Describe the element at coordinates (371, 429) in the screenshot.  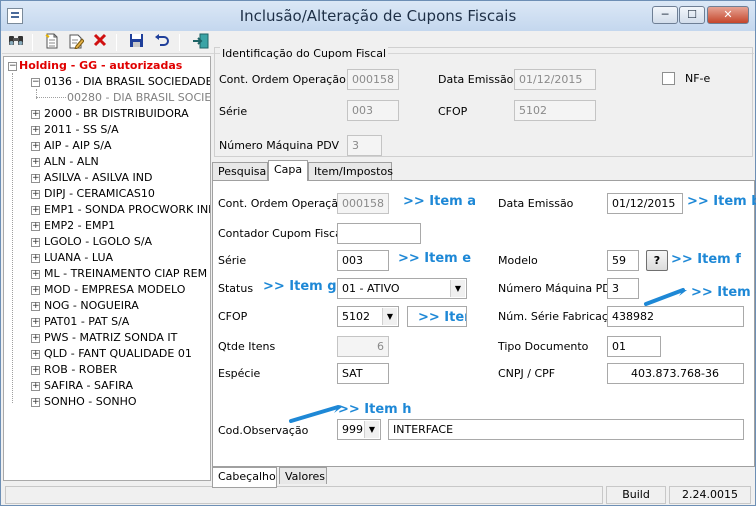
I see `chevron-down-icon: ▼` at that location.